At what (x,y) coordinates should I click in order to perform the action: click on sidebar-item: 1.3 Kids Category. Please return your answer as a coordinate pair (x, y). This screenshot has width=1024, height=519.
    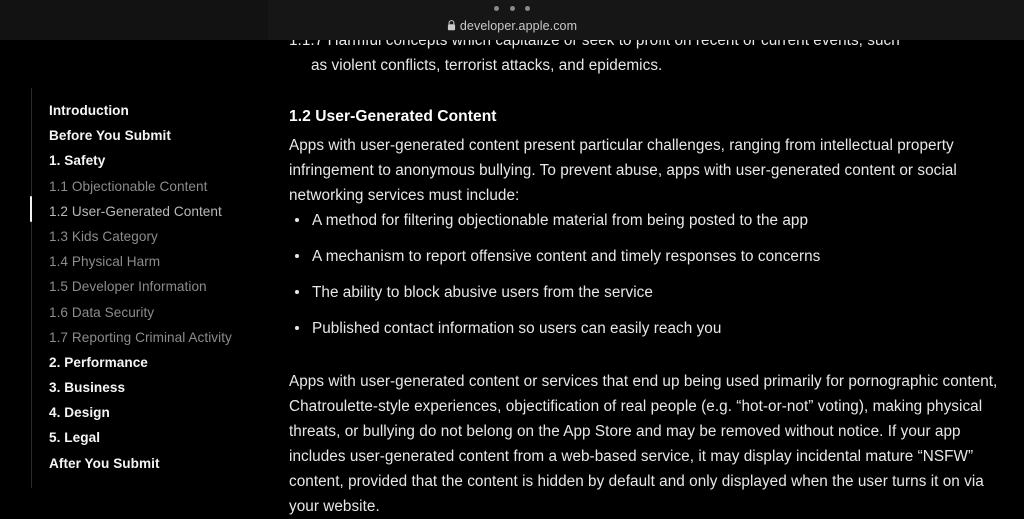
    Looking at the image, I should click on (156, 236).